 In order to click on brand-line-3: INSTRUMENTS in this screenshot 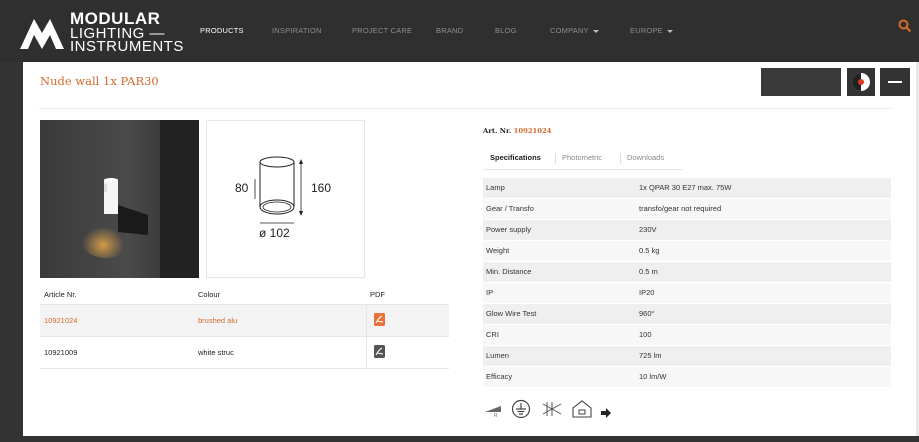, I will do `click(127, 46)`.